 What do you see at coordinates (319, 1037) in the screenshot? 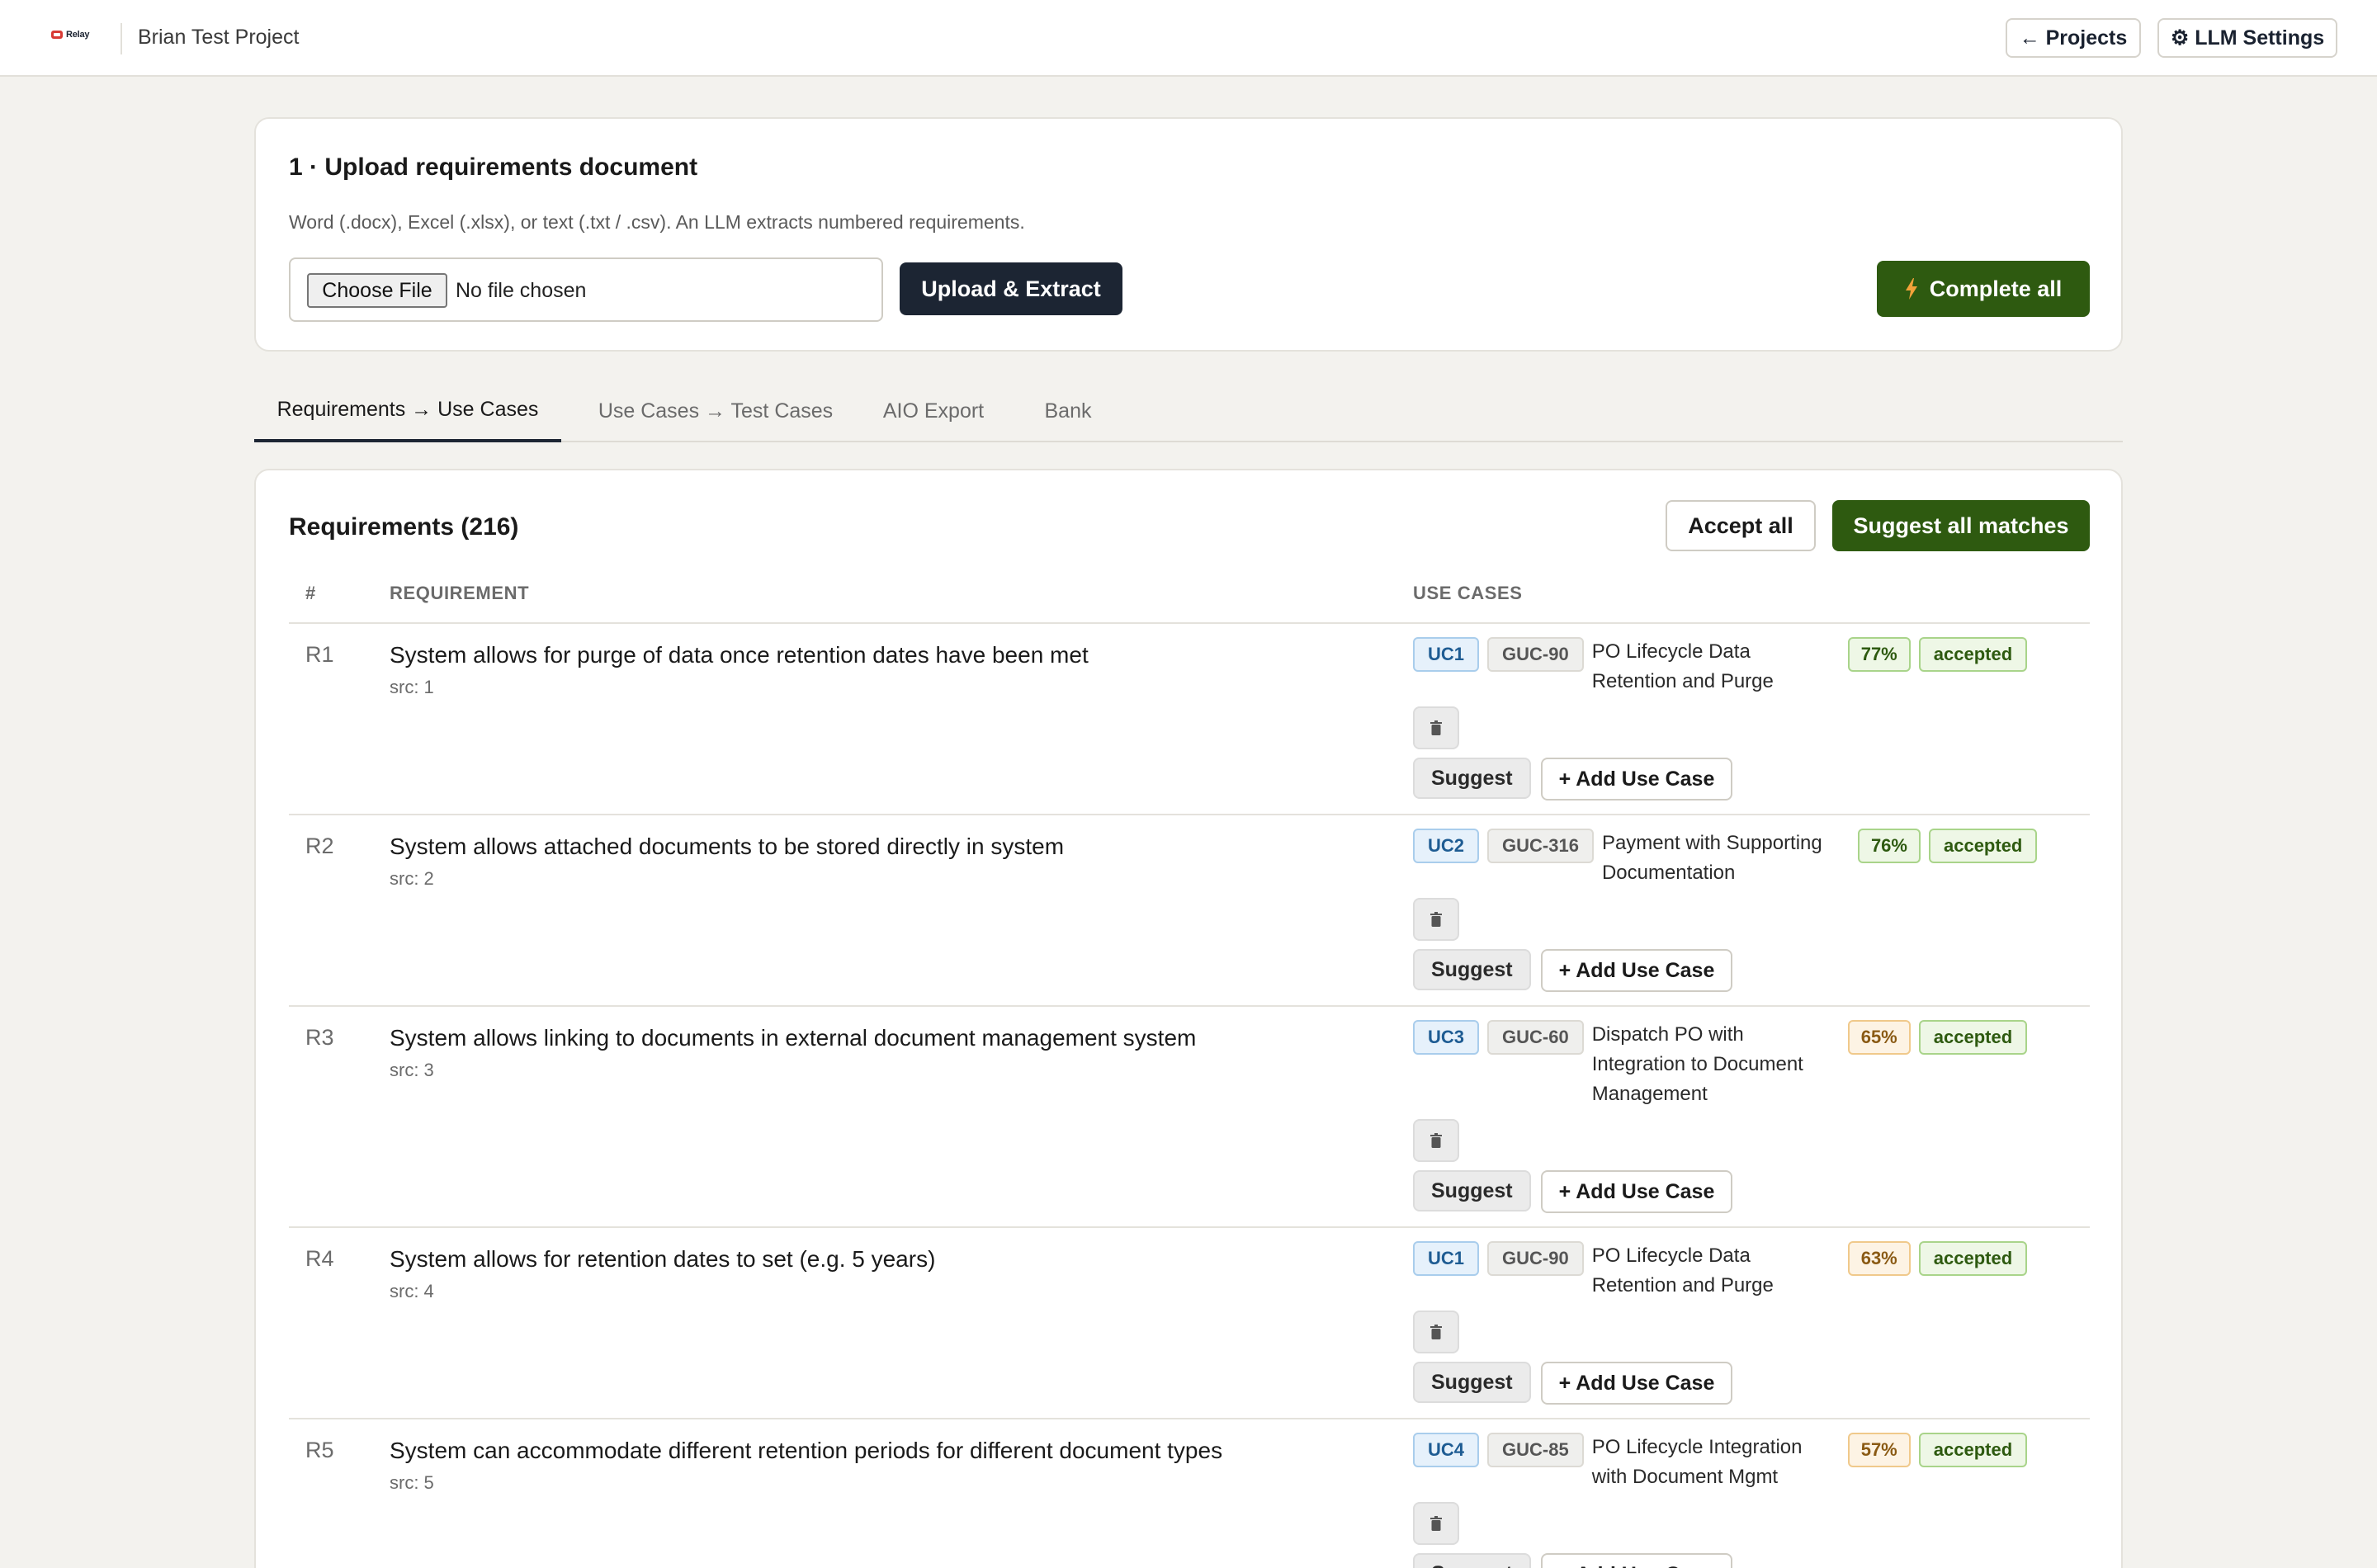
I see `requirement-id: R3` at bounding box center [319, 1037].